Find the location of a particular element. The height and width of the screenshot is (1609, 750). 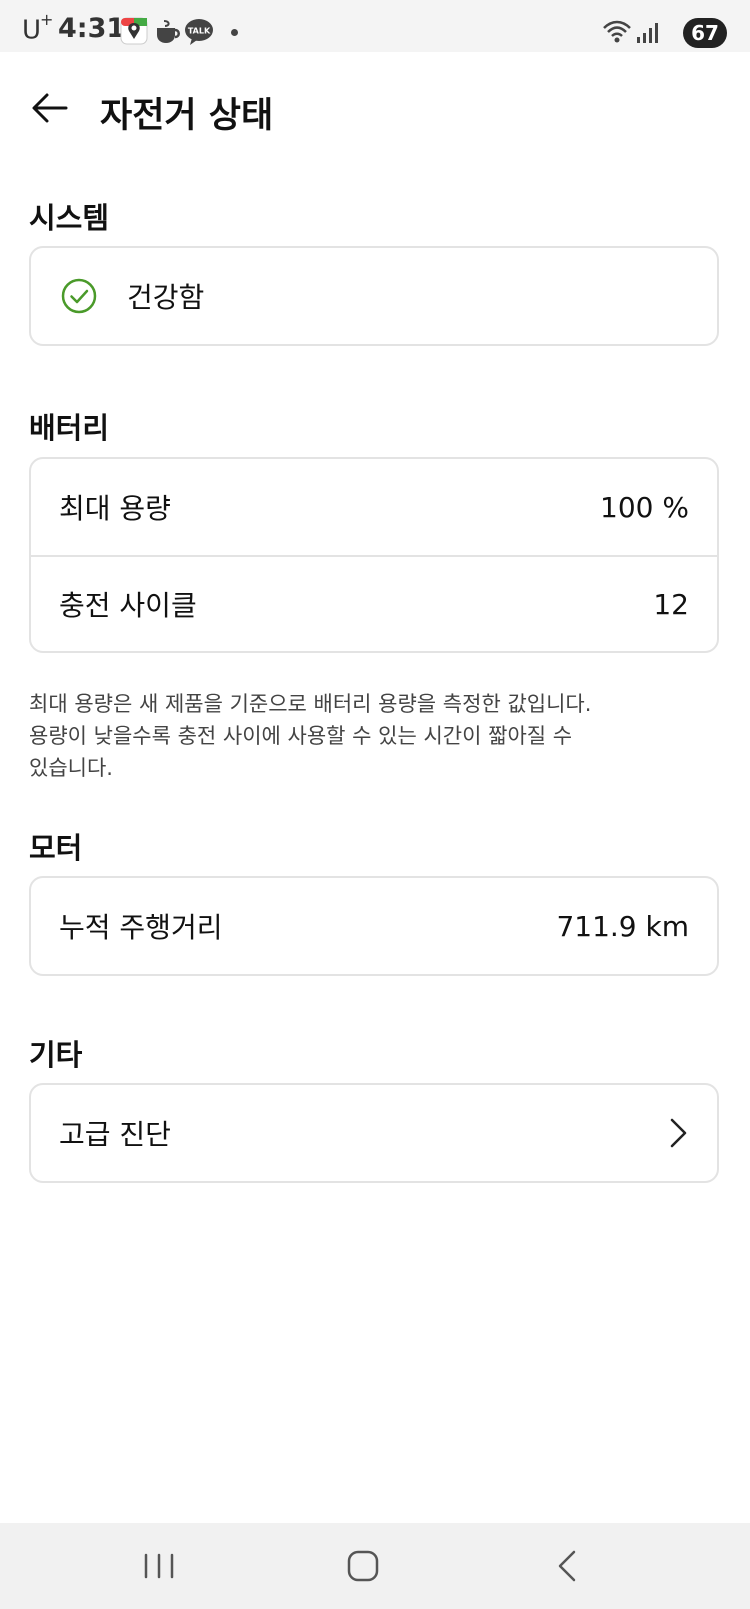

motor-card: 누적 주행거리 711.9 km is located at coordinates (374, 926).